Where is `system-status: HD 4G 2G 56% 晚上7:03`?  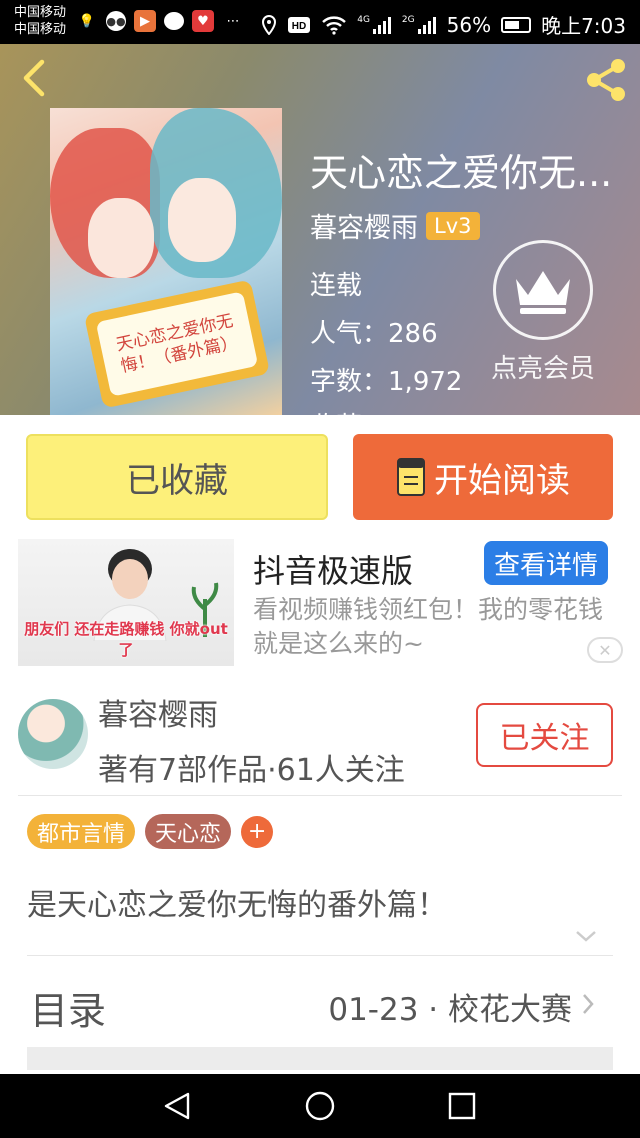
system-status: HD 4G 2G 56% 晚上7:03 is located at coordinates (443, 24).